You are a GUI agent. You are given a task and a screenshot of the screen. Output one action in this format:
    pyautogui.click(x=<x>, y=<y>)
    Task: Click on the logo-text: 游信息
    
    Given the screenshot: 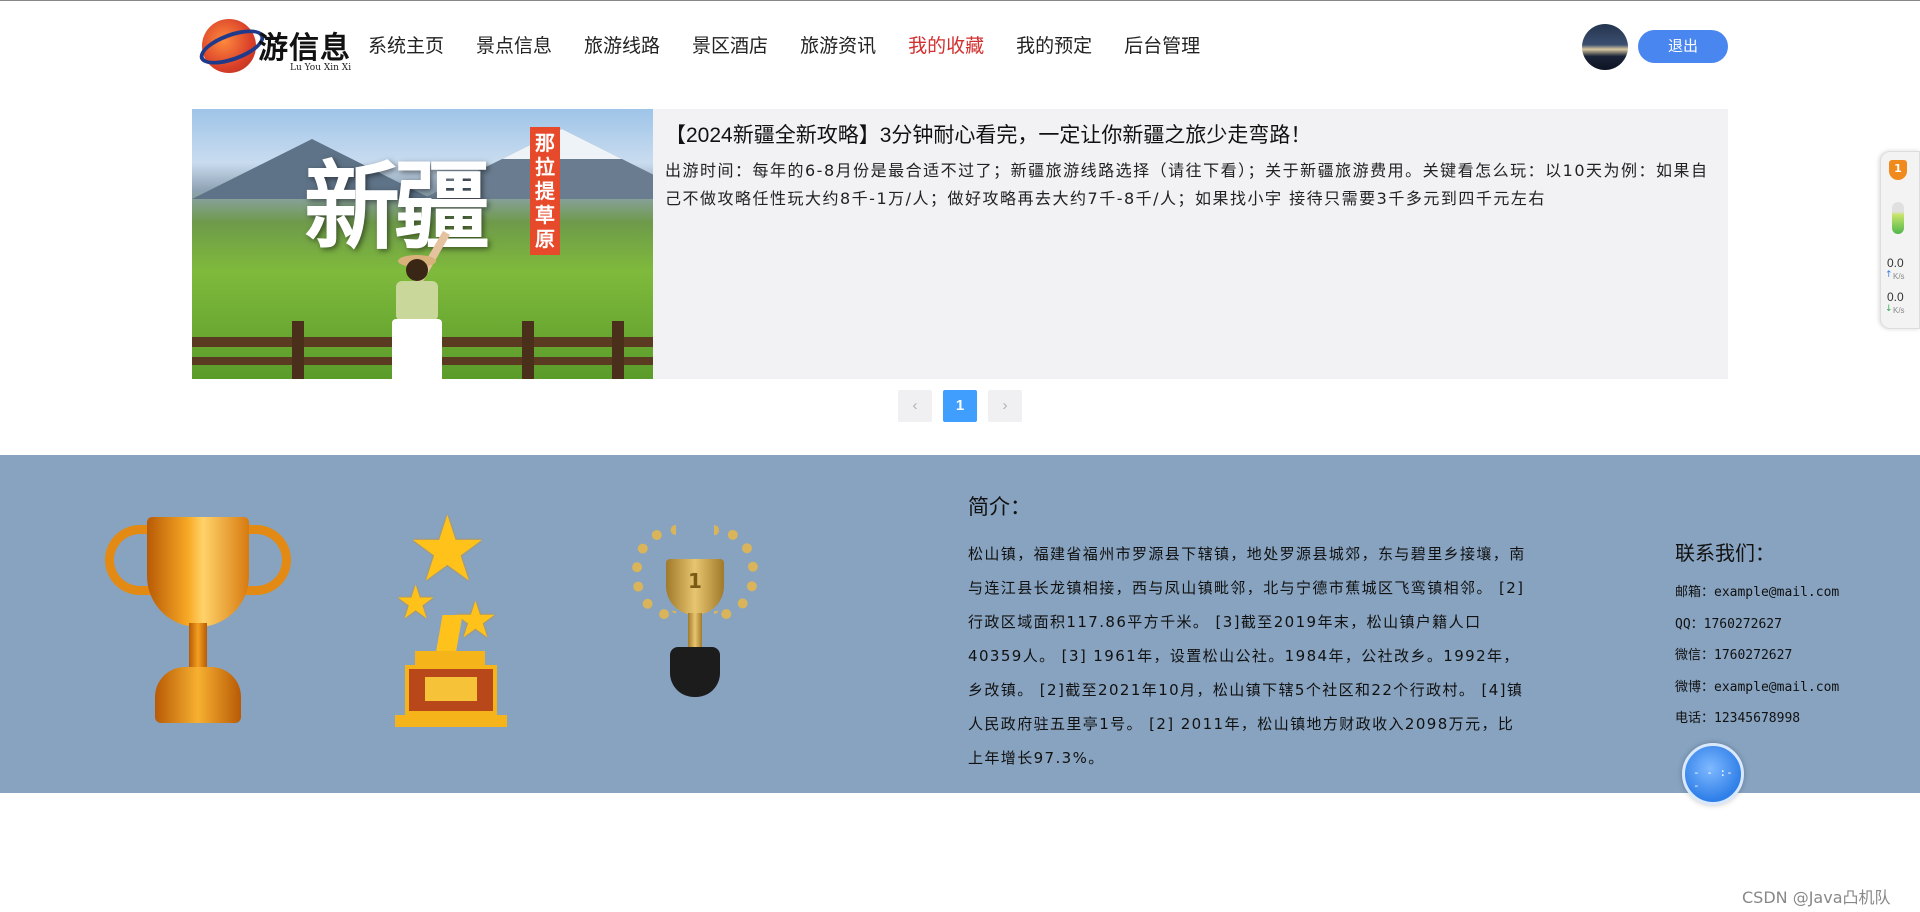 What is the action you would take?
    pyautogui.click(x=304, y=48)
    